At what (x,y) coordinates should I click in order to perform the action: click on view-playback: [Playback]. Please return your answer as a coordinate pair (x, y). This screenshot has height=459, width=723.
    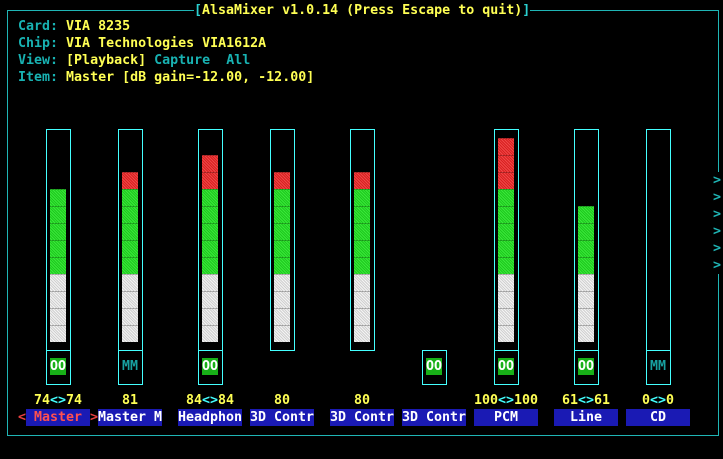
    Looking at the image, I should click on (106, 60).